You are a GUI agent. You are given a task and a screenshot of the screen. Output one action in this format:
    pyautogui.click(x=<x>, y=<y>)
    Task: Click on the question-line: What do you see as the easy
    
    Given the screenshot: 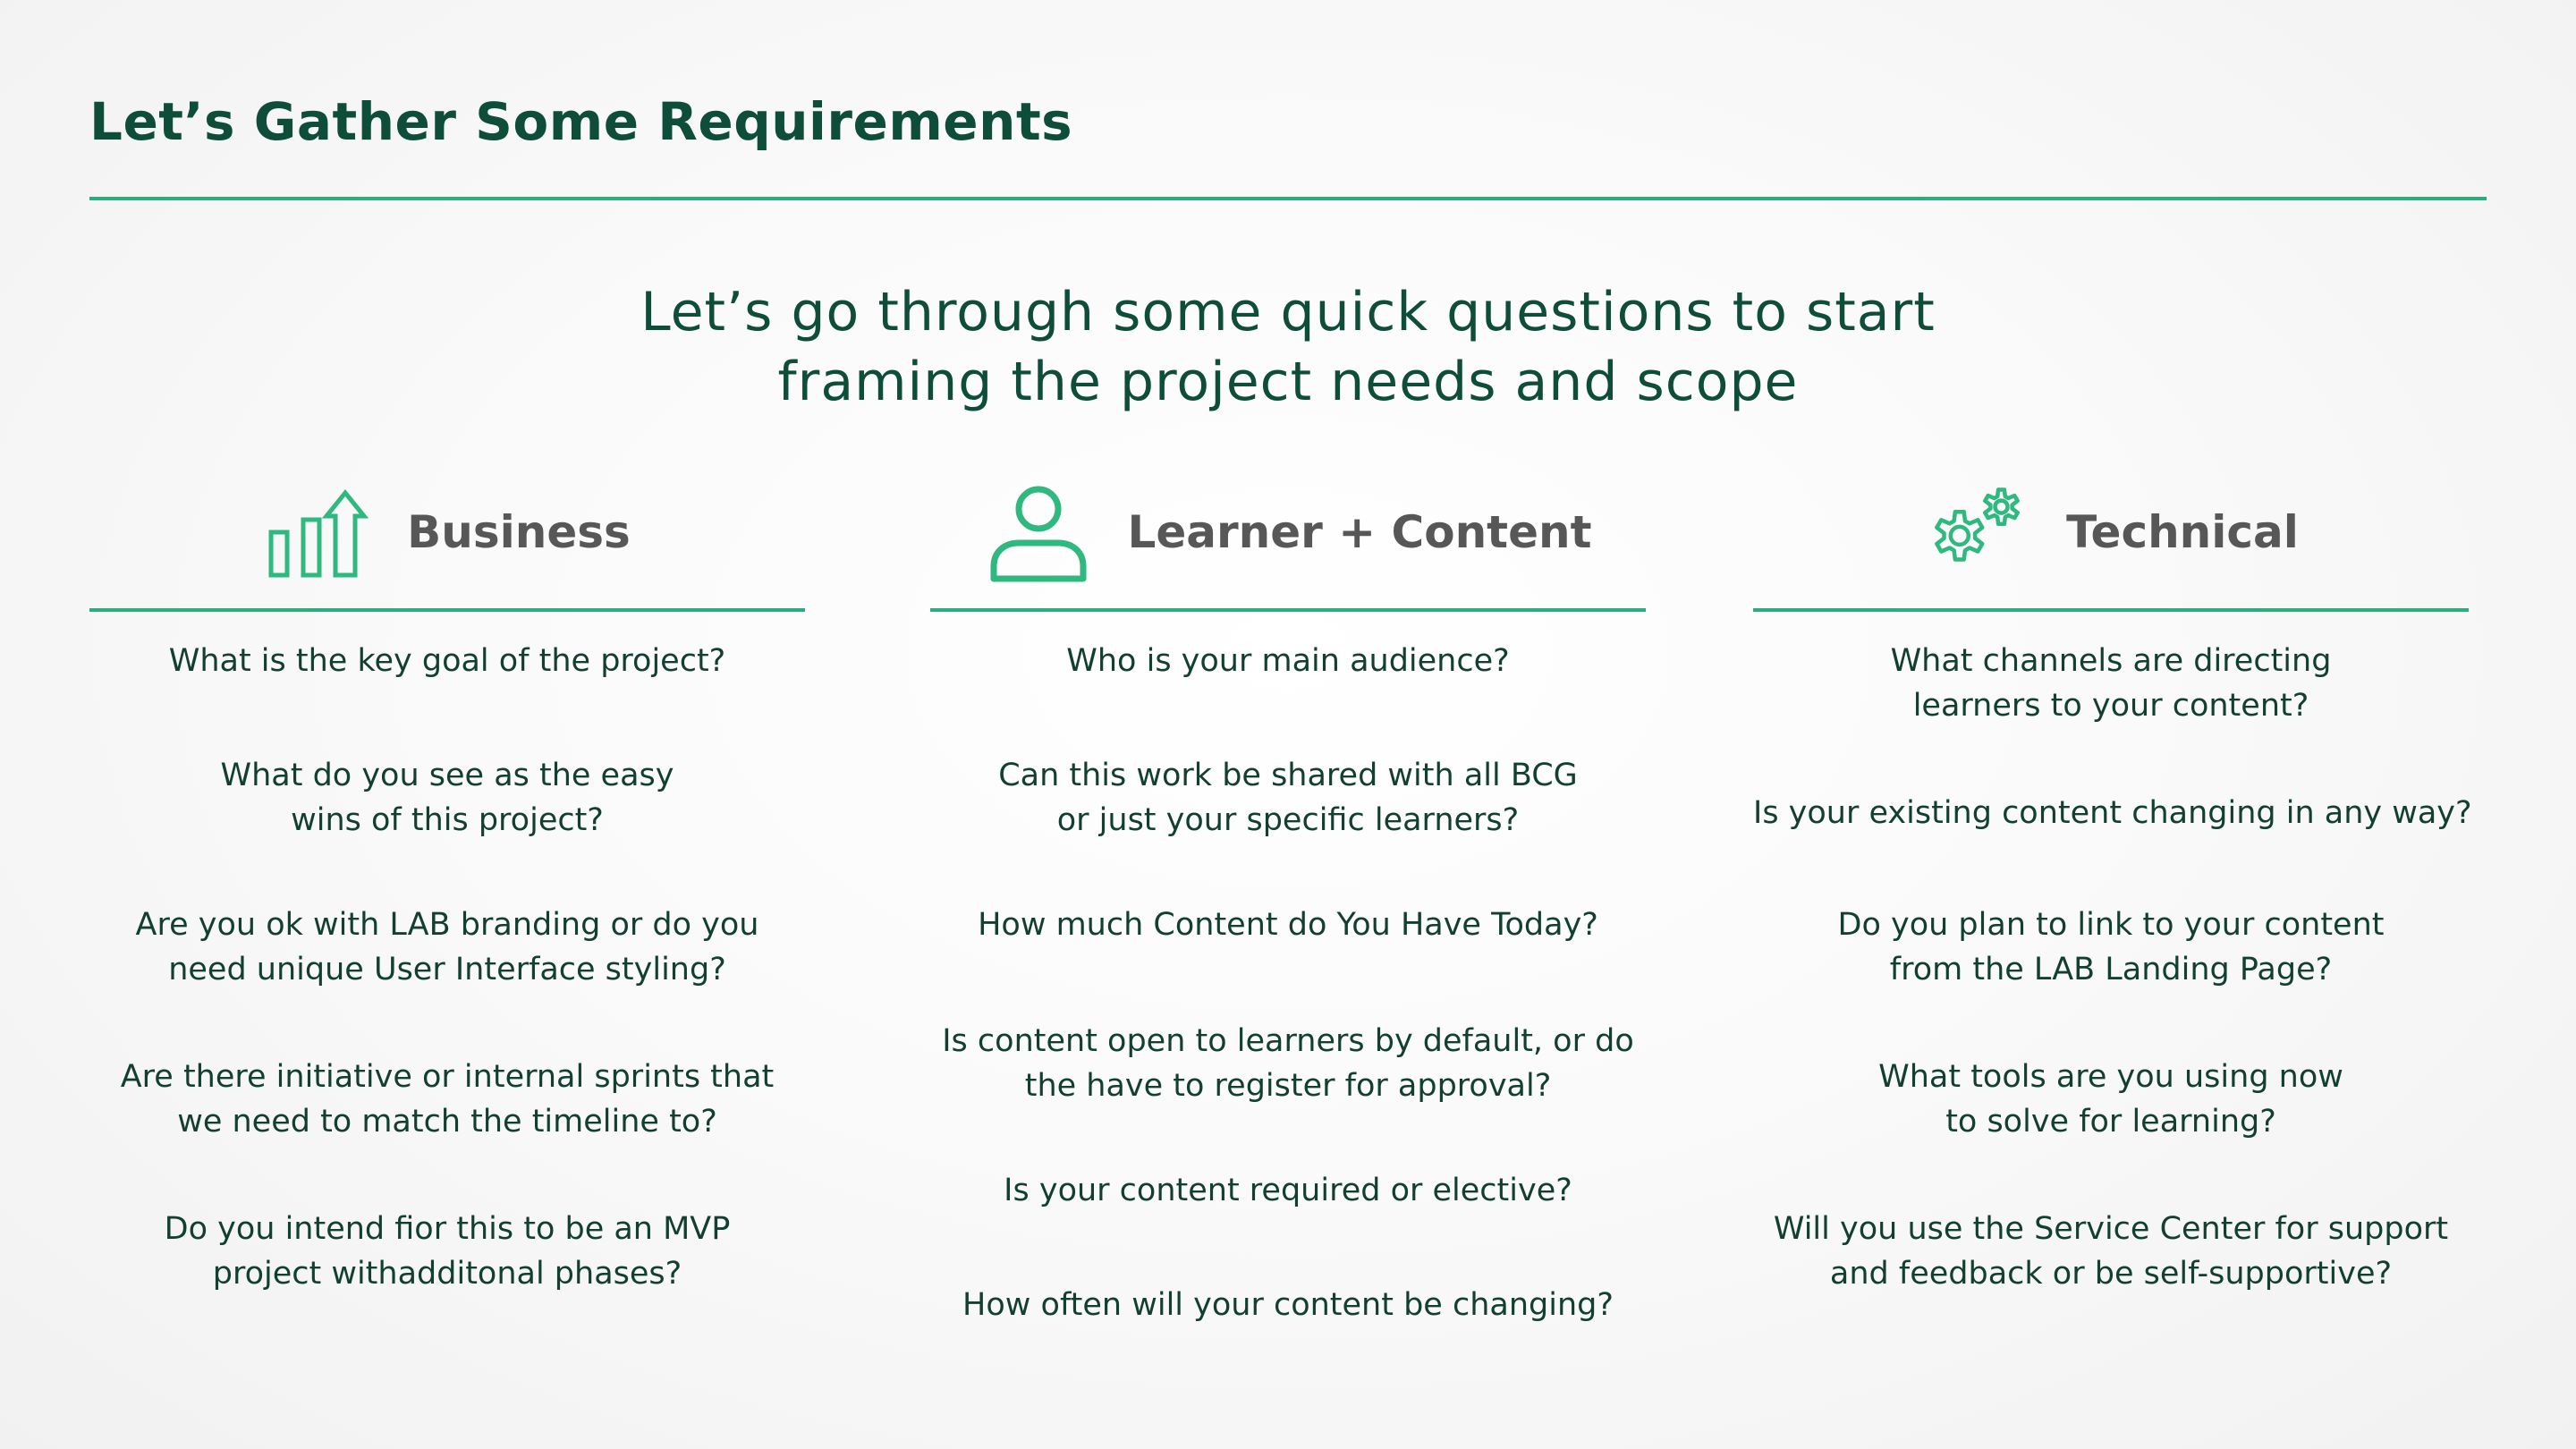 What is the action you would take?
    pyautogui.click(x=447, y=775)
    